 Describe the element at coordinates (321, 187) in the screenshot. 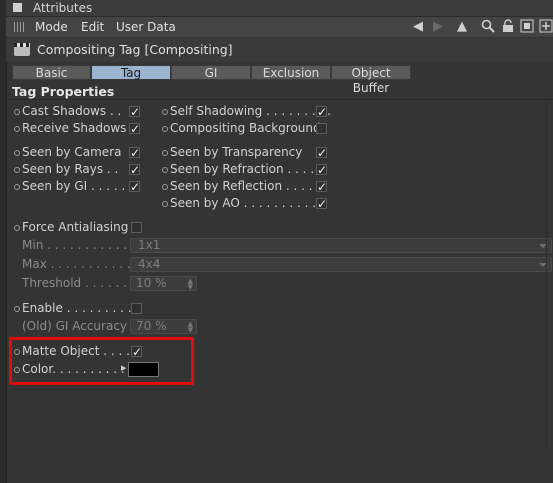

I see `seen-by-reflection-checkbox: ✓` at that location.